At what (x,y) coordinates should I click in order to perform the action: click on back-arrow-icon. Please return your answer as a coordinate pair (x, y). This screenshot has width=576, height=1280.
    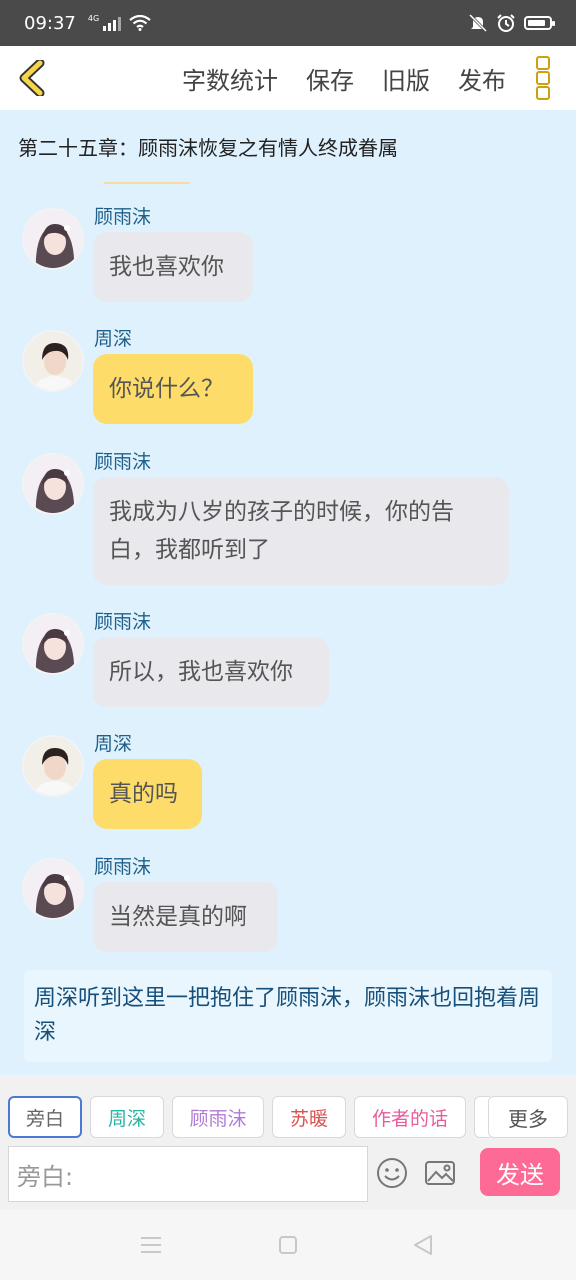
    Looking at the image, I should click on (31, 78).